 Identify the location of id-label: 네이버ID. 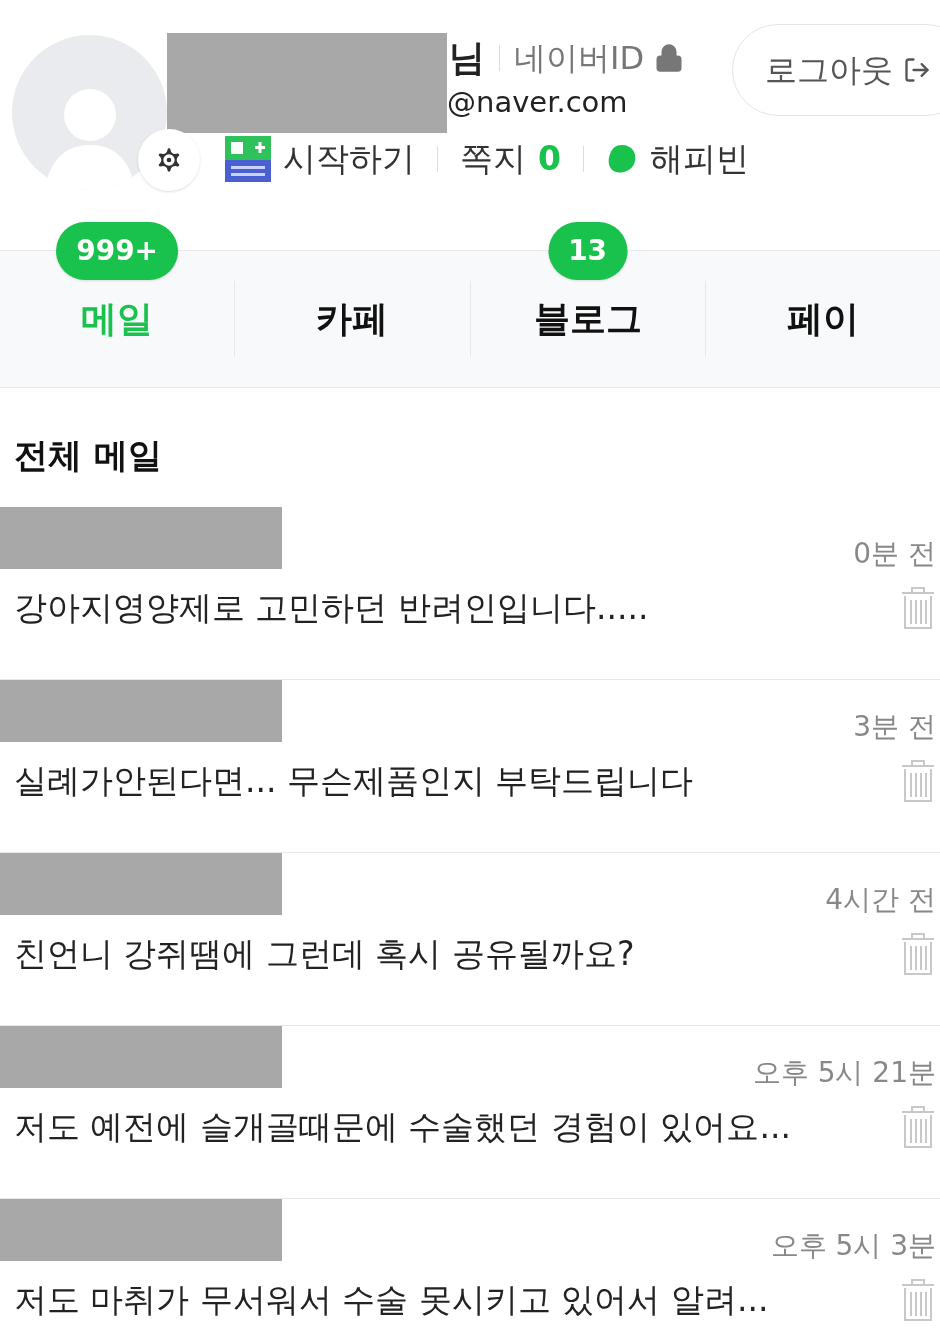
(579, 58).